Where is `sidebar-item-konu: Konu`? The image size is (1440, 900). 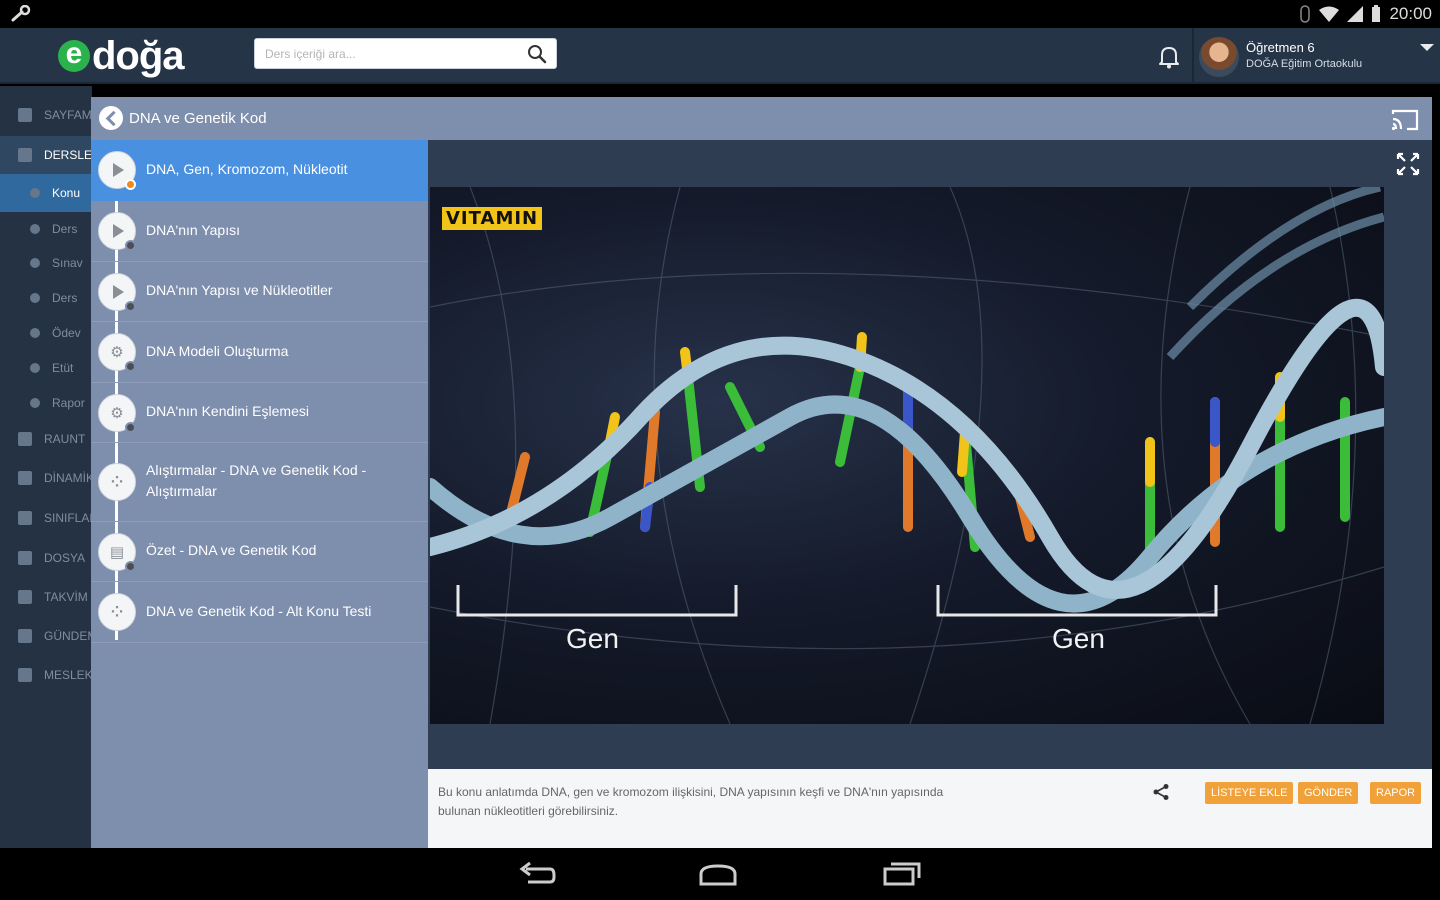 sidebar-item-konu: Konu is located at coordinates (46, 193).